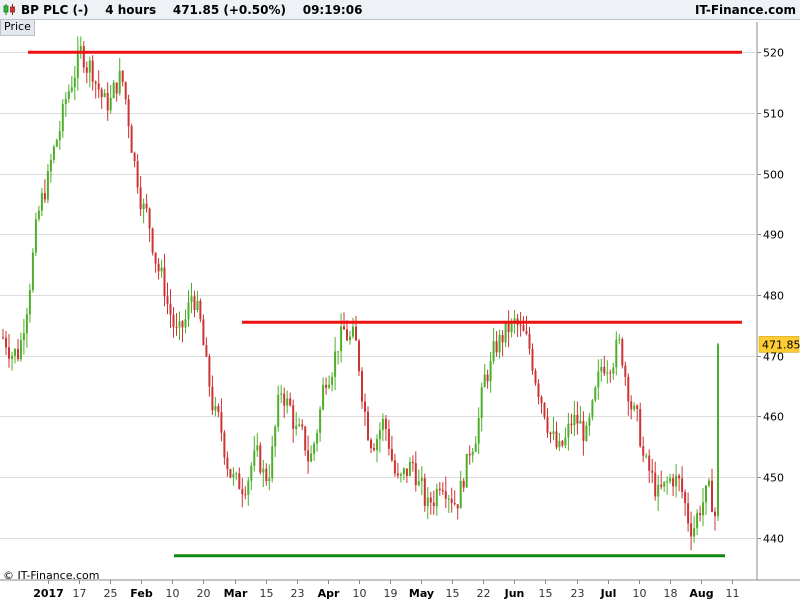 This screenshot has height=600, width=800. Describe the element at coordinates (773, 175) in the screenshot. I see `y-tick-label: 500` at that location.